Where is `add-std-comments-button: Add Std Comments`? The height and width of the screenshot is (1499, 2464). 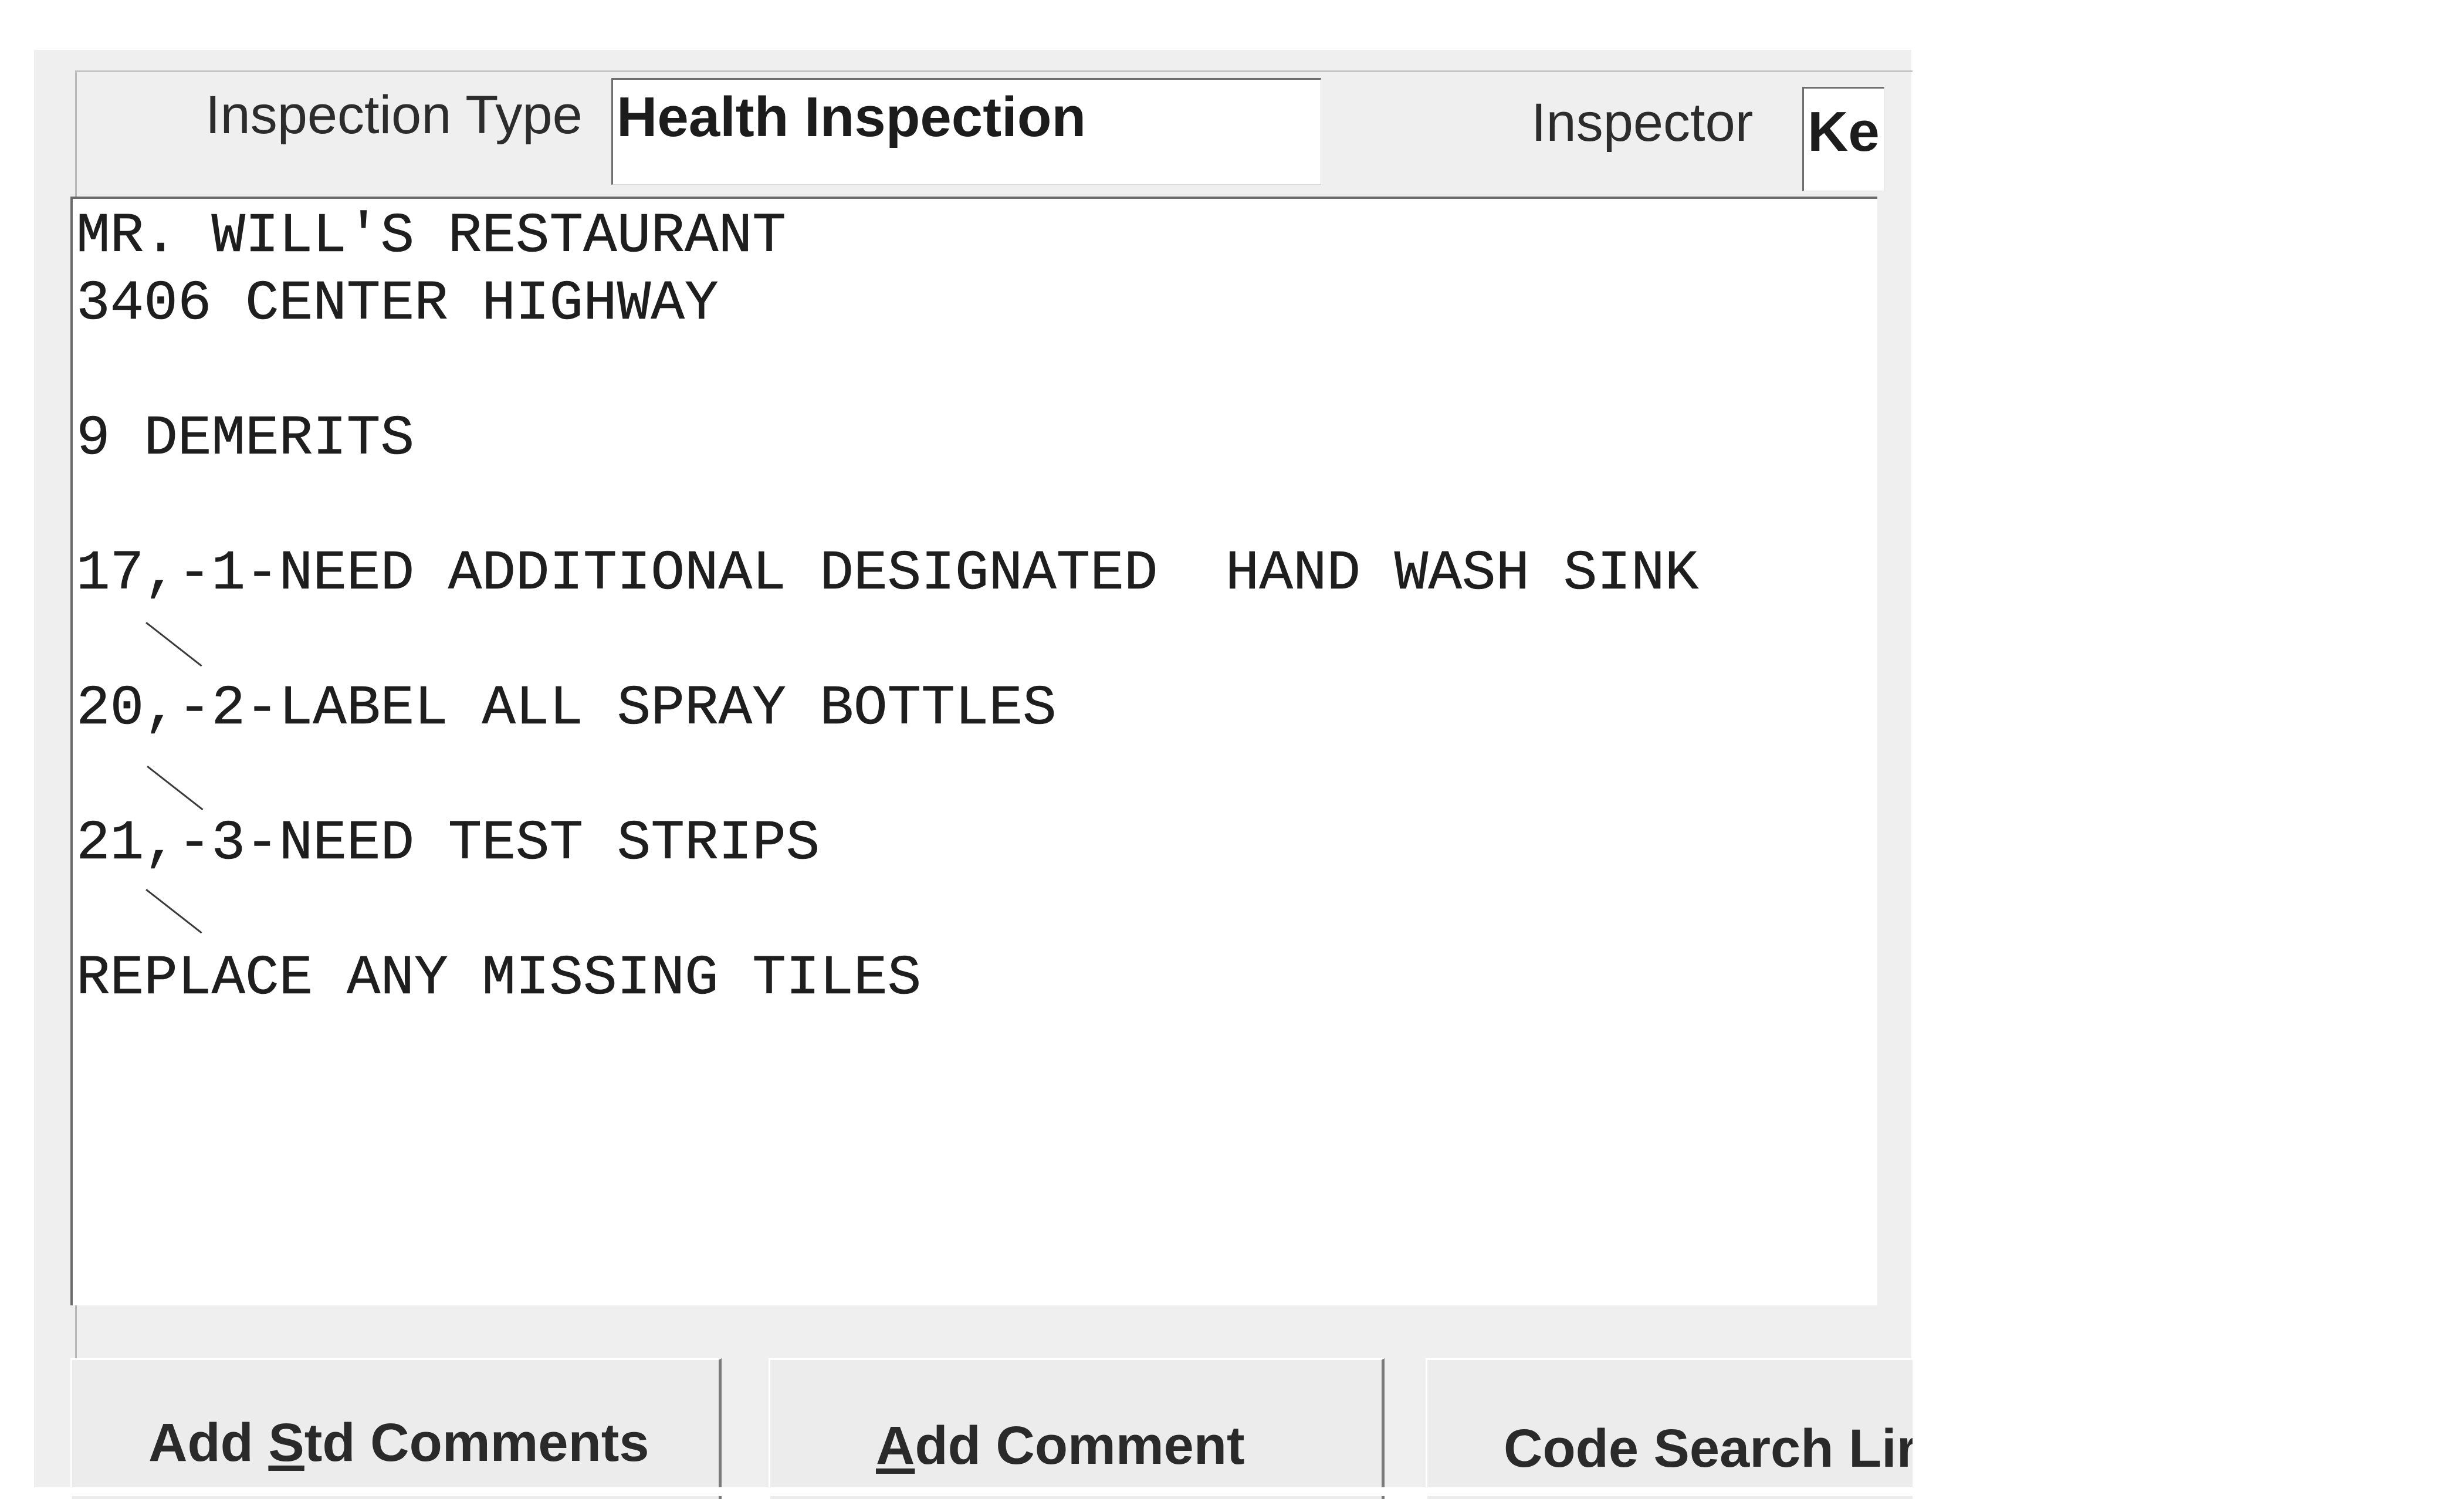
add-std-comments-button: Add Std Comments is located at coordinates (396, 1428).